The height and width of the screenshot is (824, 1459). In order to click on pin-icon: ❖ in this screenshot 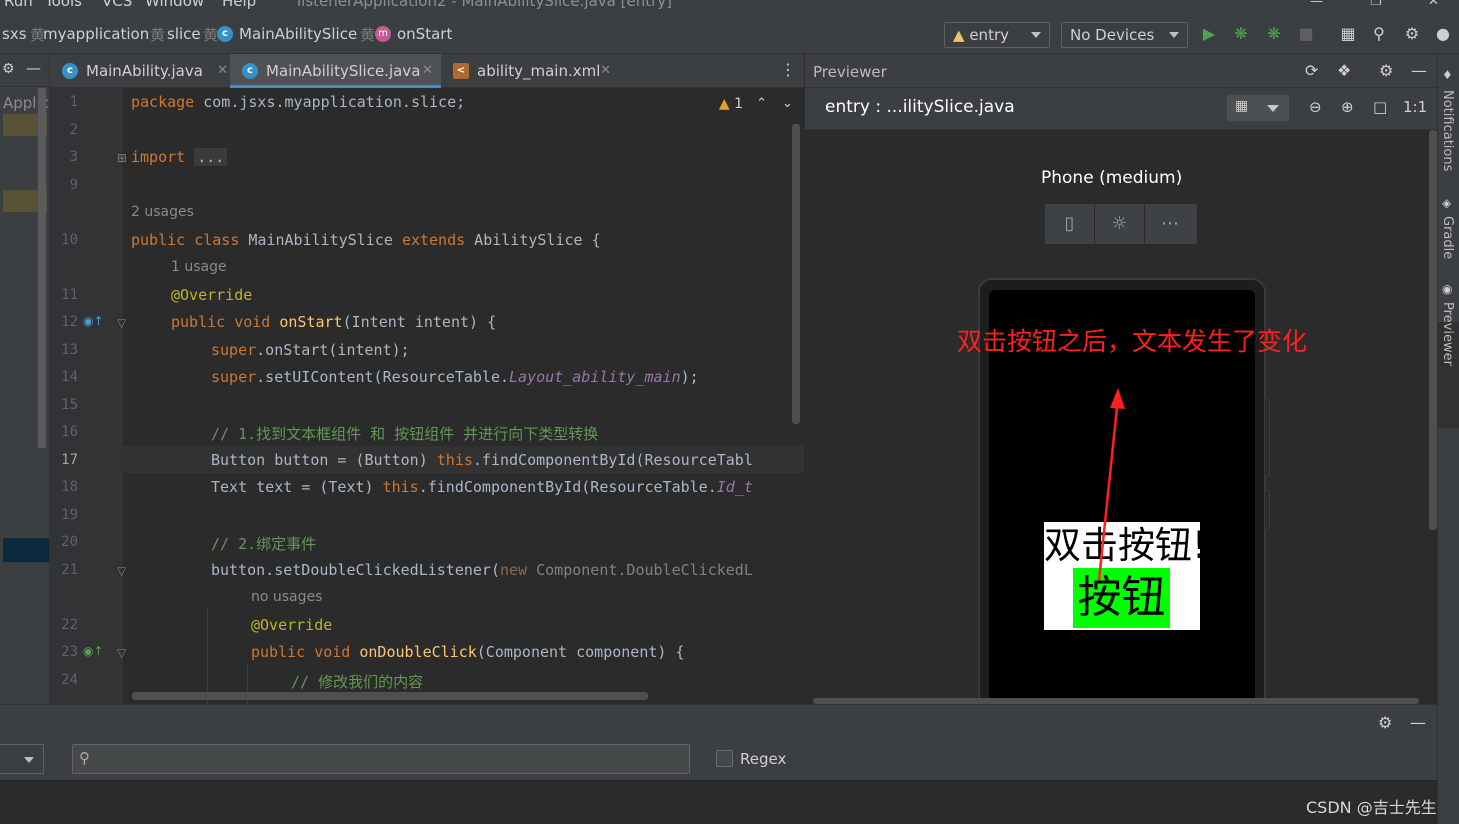, I will do `click(1344, 70)`.